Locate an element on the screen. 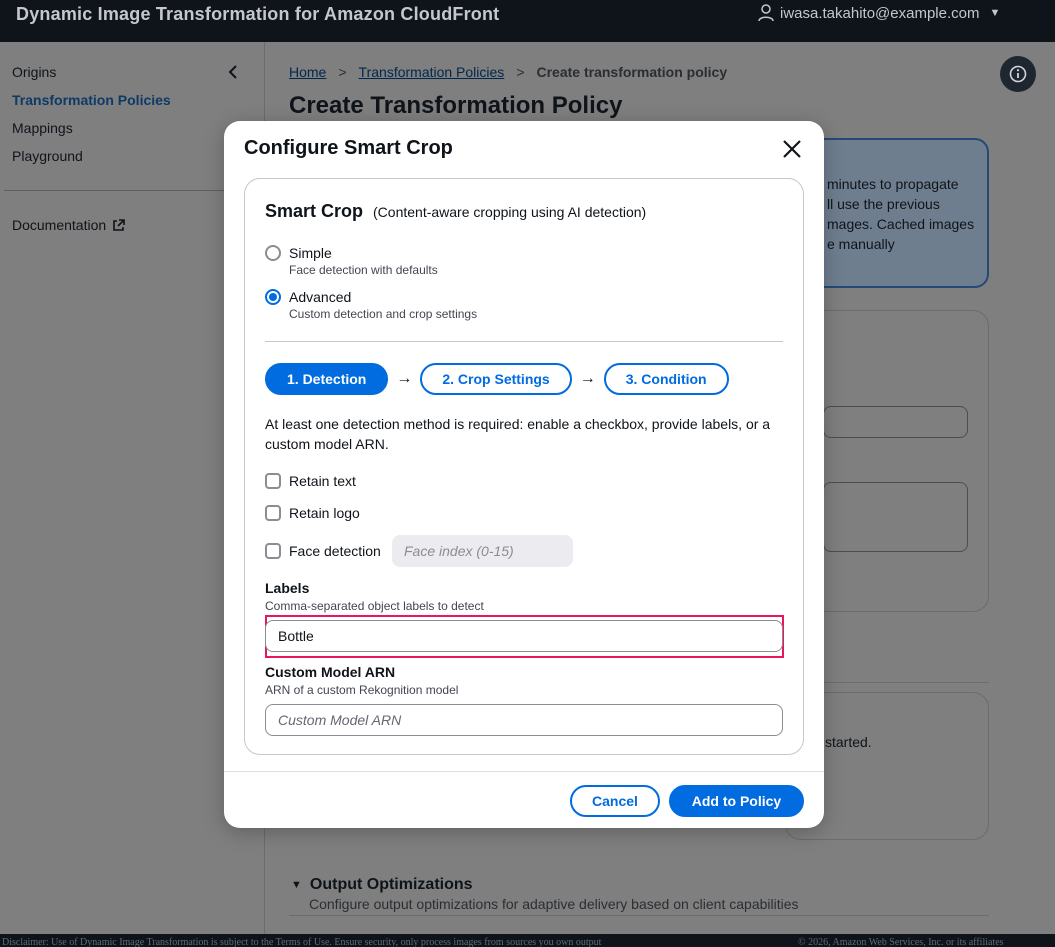 The width and height of the screenshot is (1055, 947). page-title: Create Transformation Policy is located at coordinates (456, 105).